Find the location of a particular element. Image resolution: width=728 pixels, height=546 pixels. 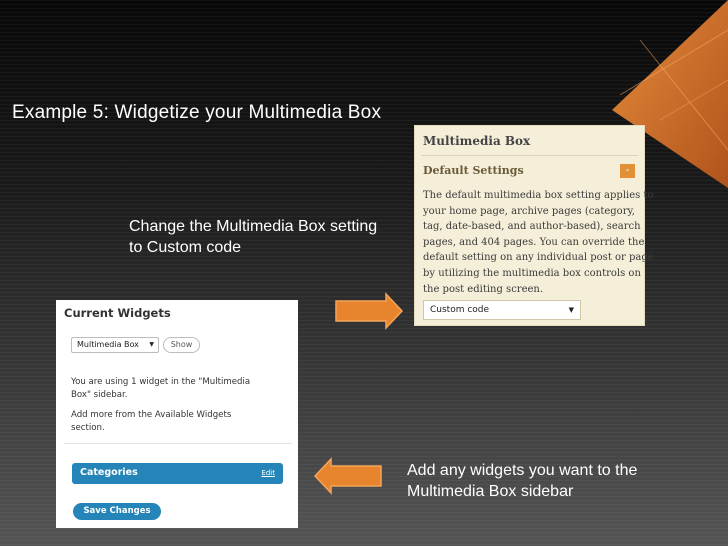

multimedia-box-setting-select: Custom code ▼ is located at coordinates (502, 310).